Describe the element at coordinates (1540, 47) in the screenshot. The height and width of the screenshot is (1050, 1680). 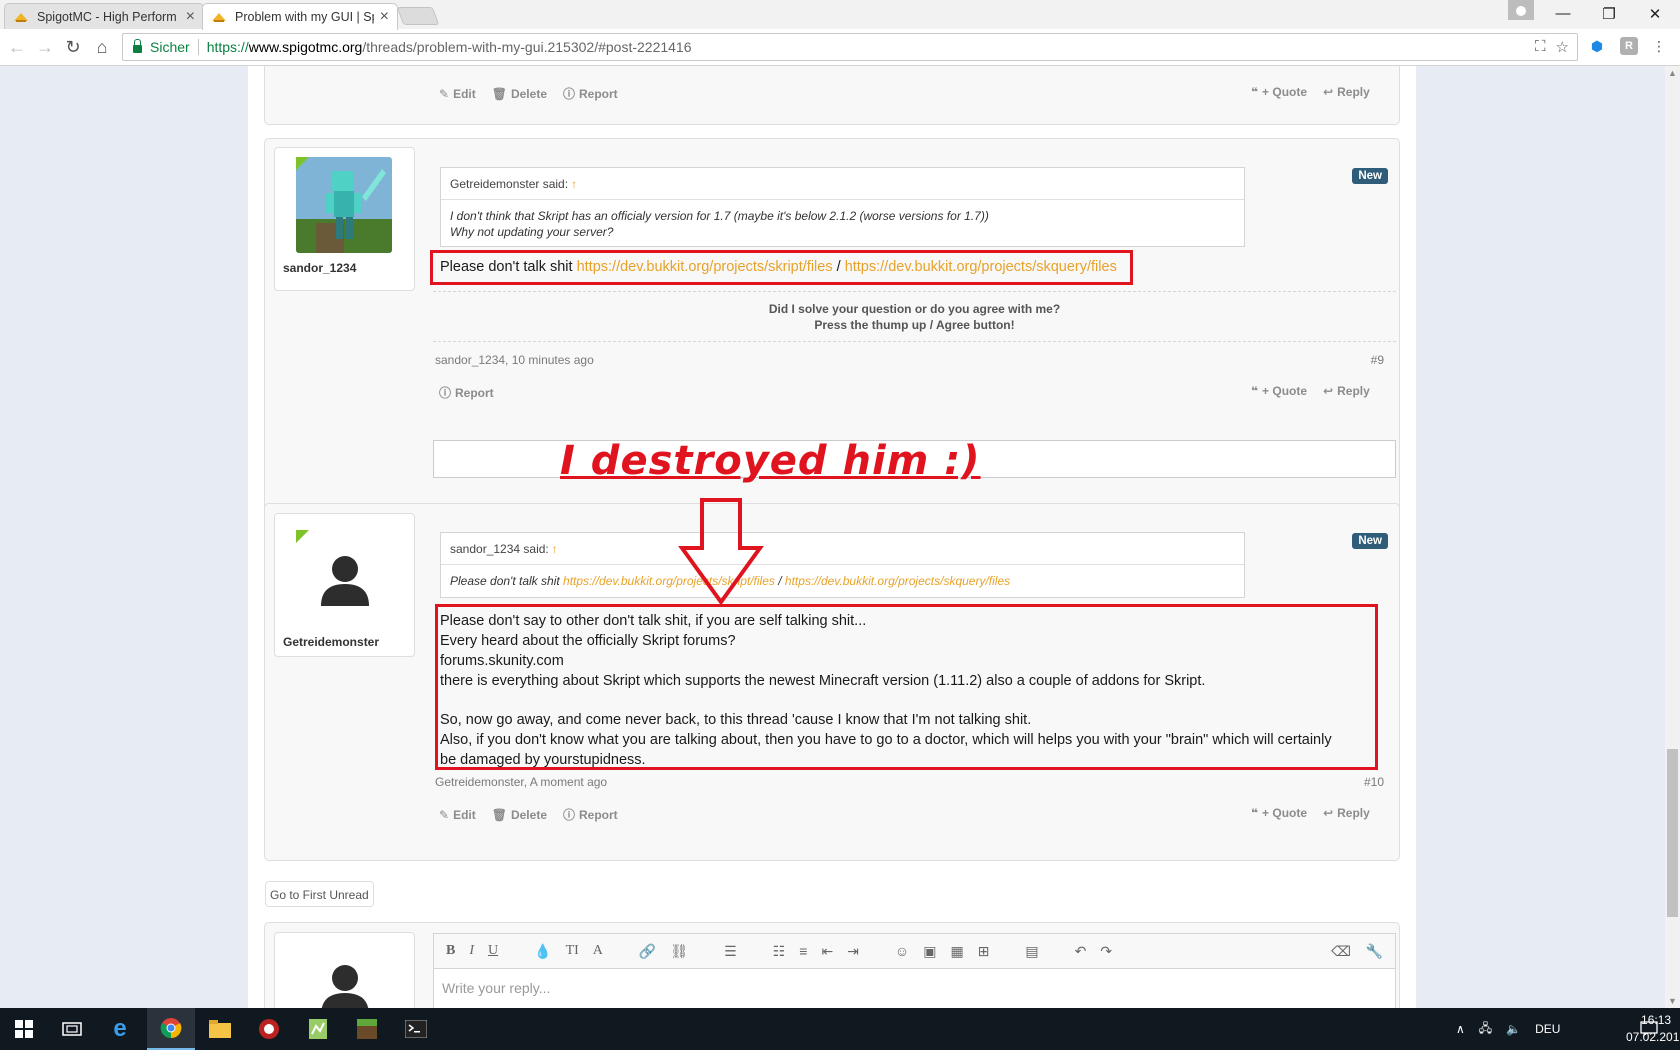
I see `translate-icon: ⛶` at that location.